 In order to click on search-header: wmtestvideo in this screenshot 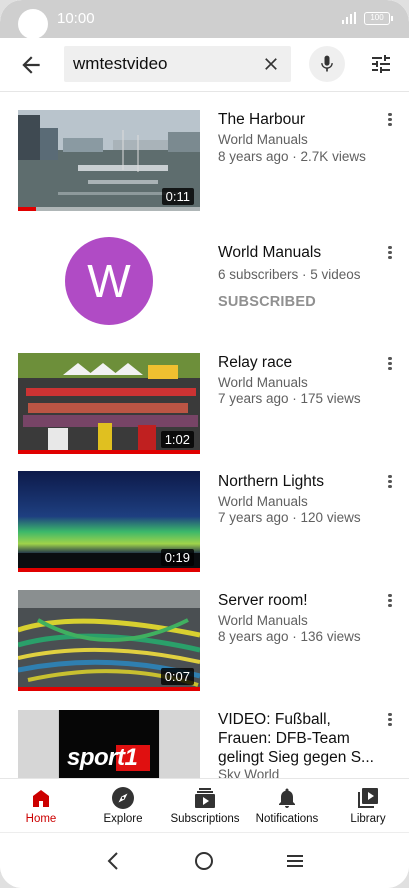, I will do `click(204, 65)`.